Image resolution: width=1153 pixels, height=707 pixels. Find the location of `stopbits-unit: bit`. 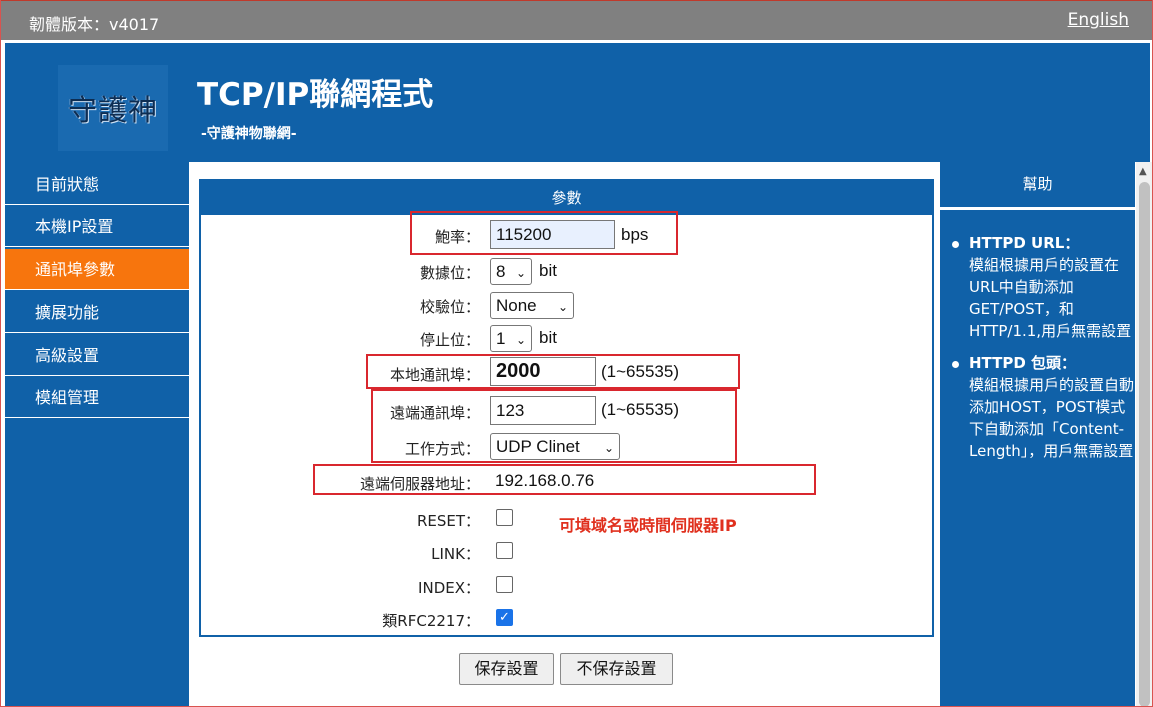

stopbits-unit: bit is located at coordinates (548, 337).